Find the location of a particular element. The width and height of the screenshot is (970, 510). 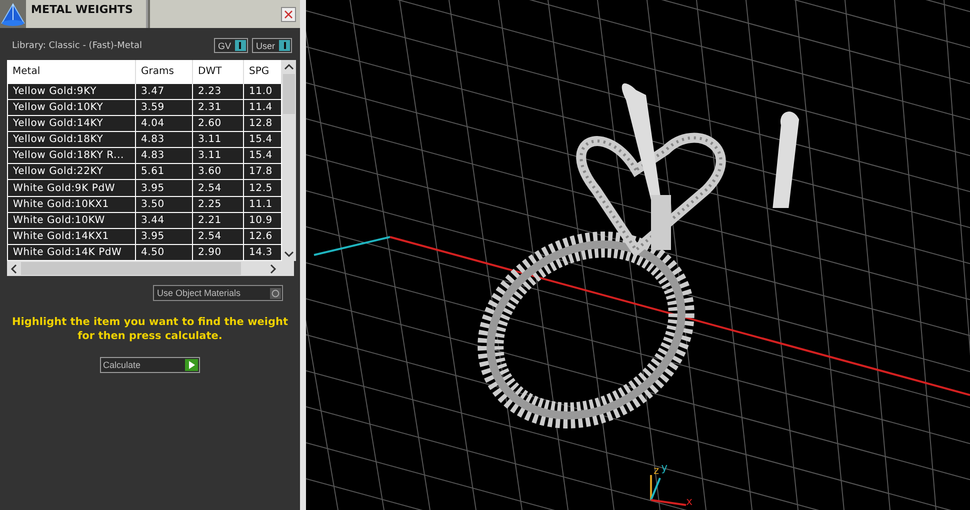

table-cell: Yellow Gold:9KY is located at coordinates (72, 92).